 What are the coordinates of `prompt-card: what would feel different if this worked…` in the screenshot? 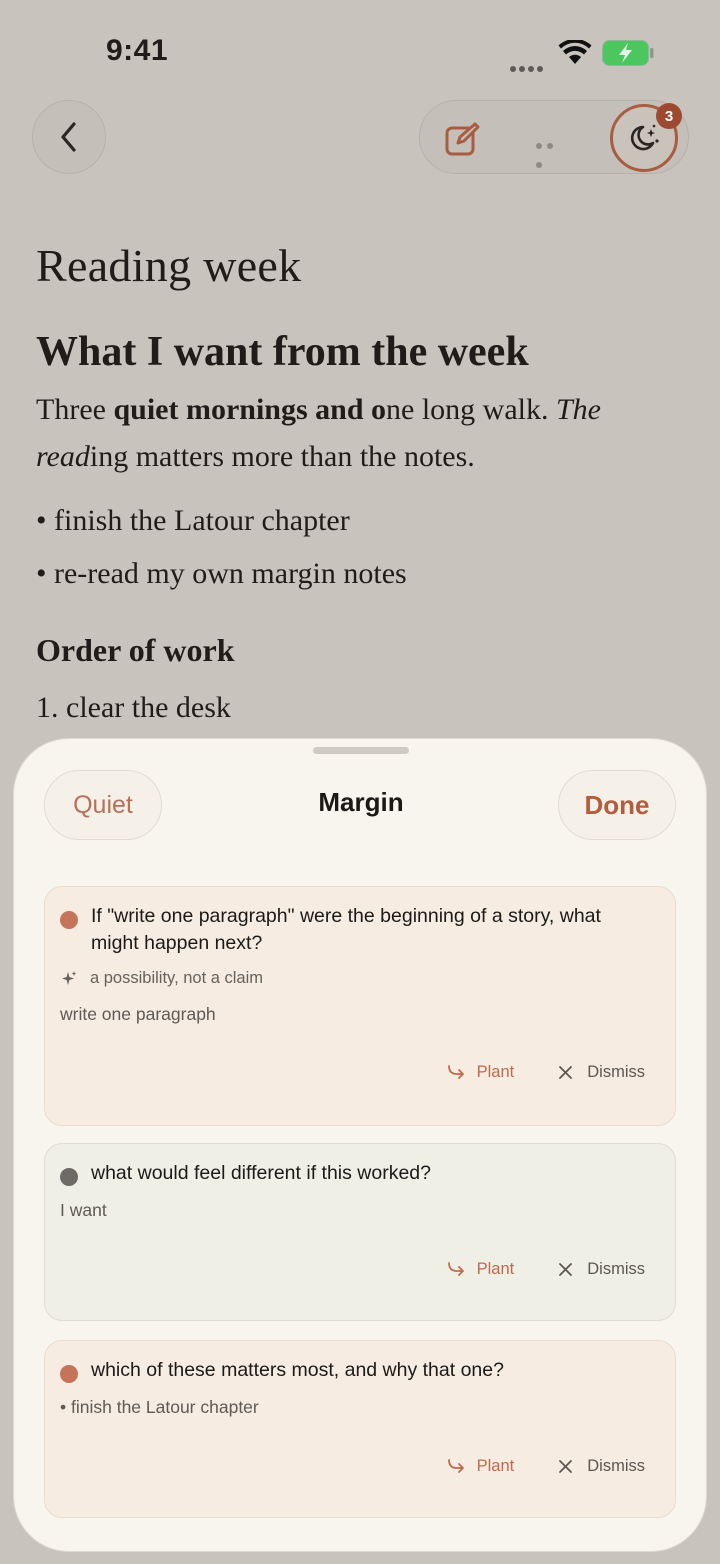 It's located at (360, 1232).